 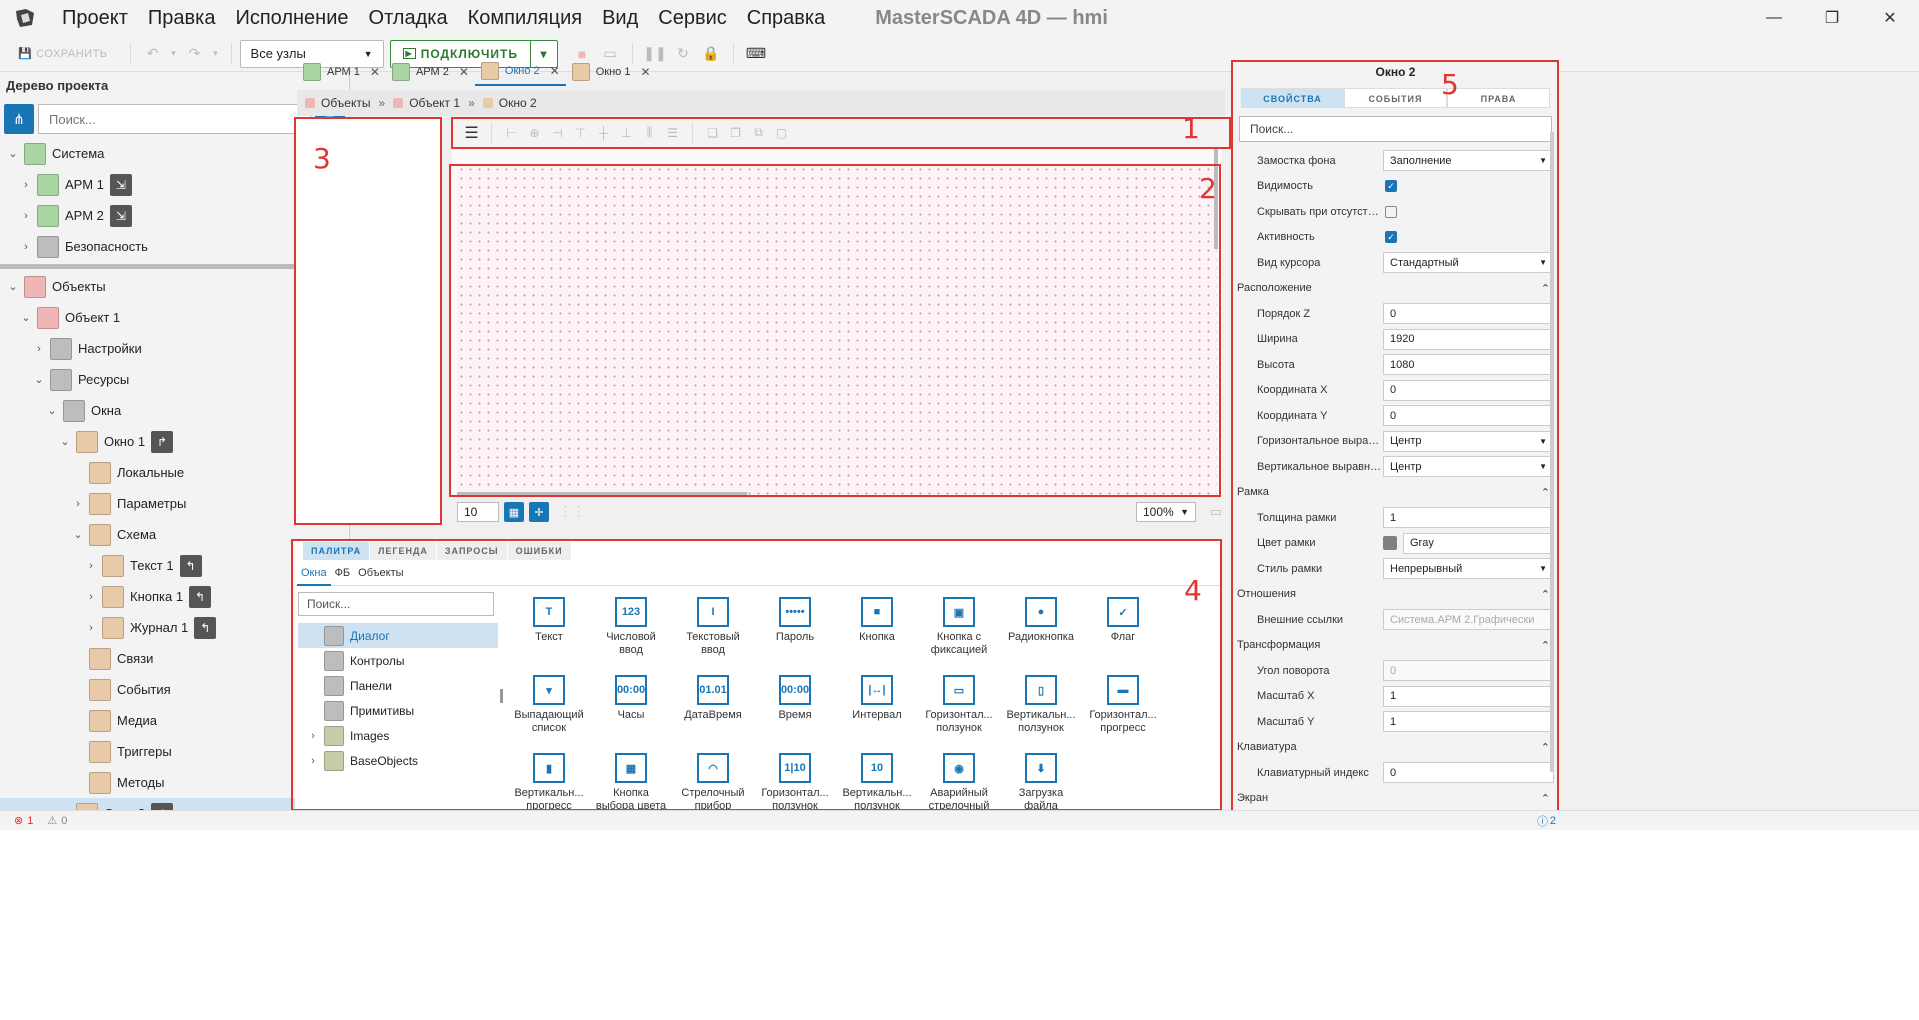 I want to click on error-icon: ⊗, so click(x=18, y=820).